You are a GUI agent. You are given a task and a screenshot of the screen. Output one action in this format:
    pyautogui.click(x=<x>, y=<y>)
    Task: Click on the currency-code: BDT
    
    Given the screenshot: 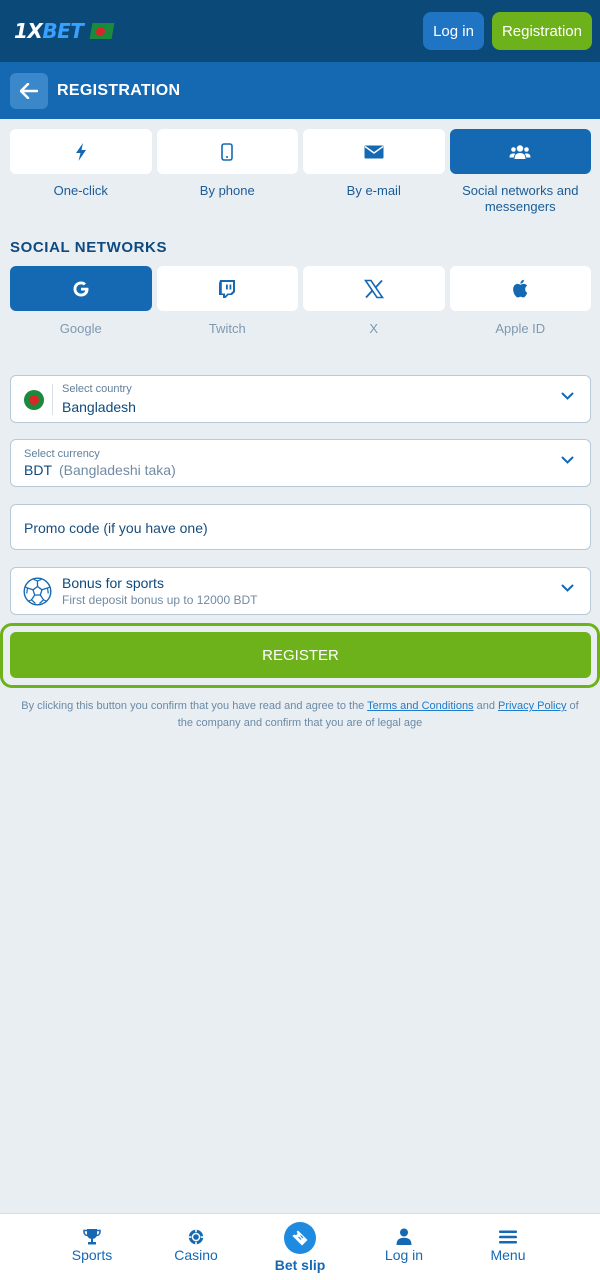 What is the action you would take?
    pyautogui.click(x=38, y=470)
    